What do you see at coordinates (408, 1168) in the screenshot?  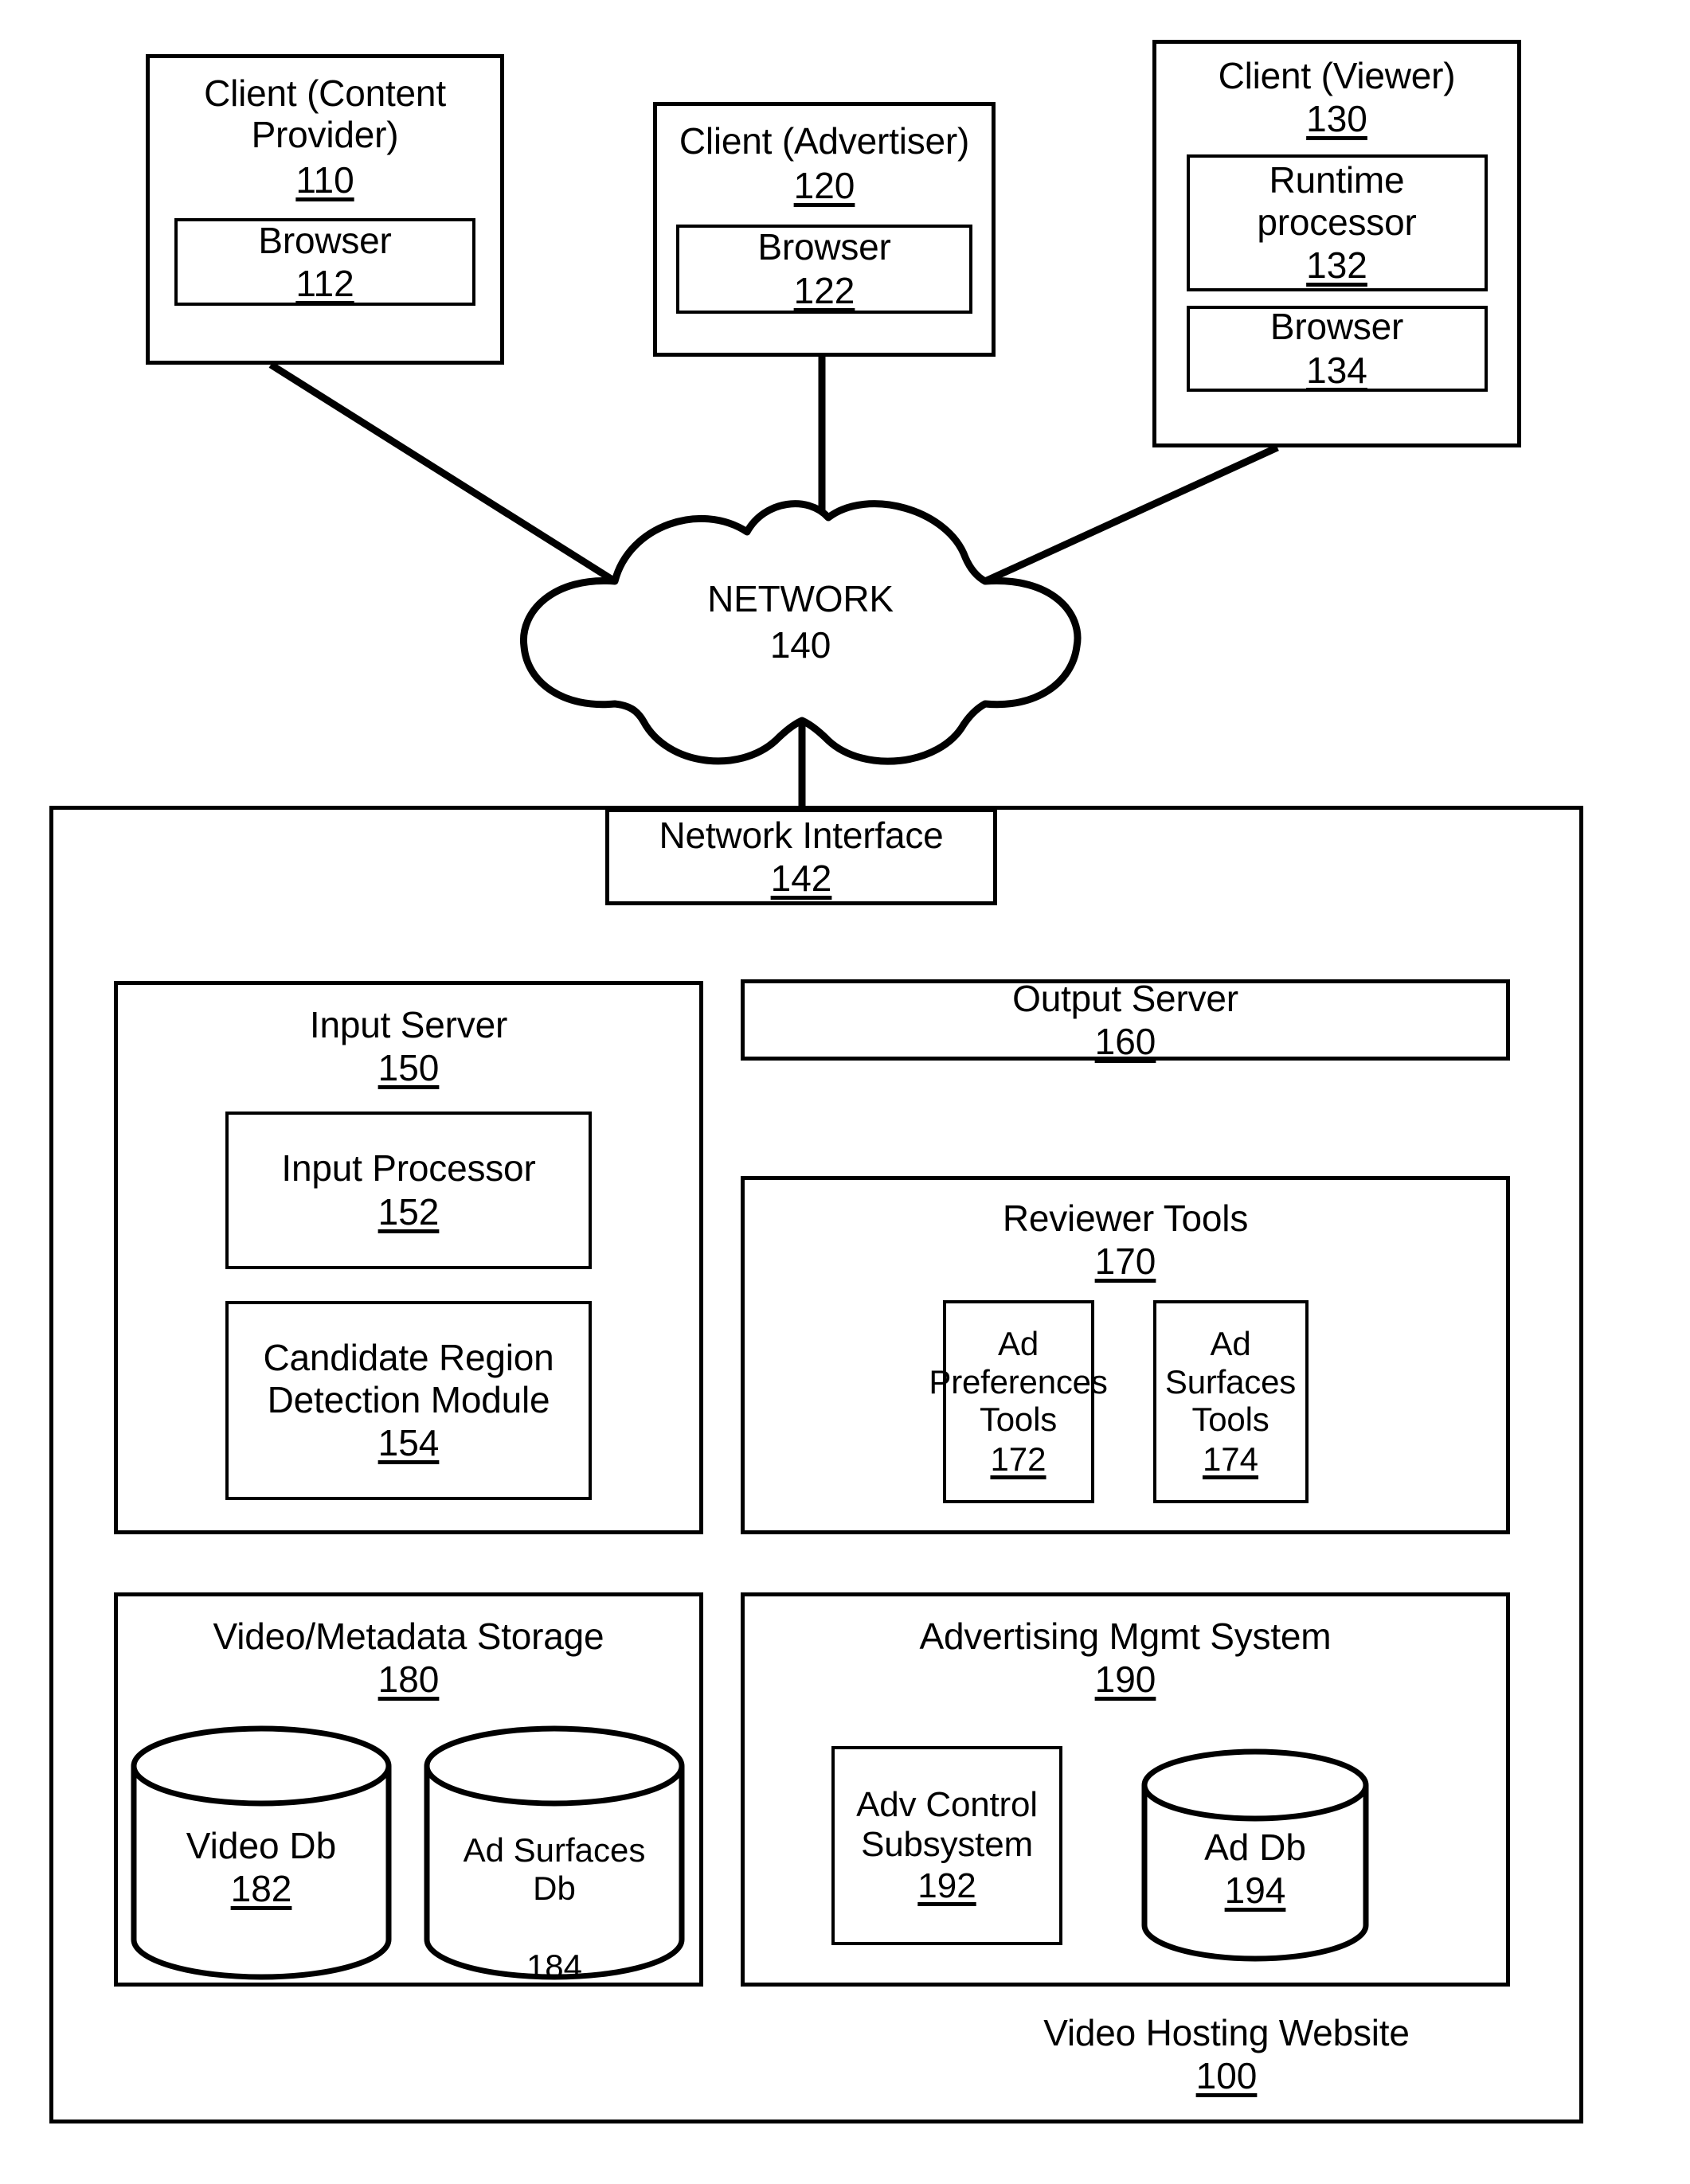 I see `input-processor-152-label: Input Processor` at bounding box center [408, 1168].